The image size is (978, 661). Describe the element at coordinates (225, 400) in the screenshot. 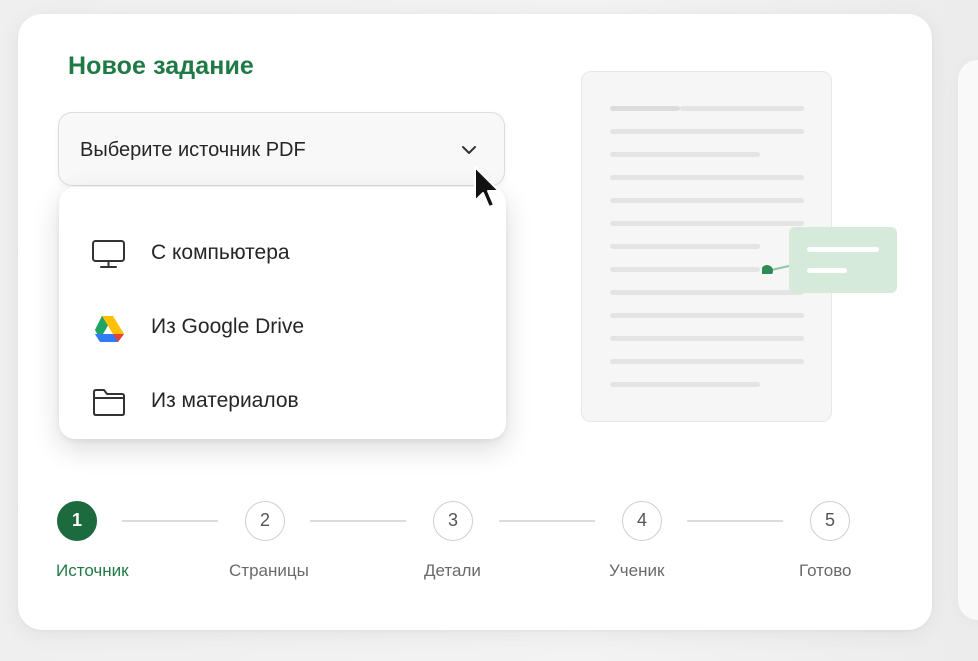

I see `menu-item-label: Из материалов` at that location.